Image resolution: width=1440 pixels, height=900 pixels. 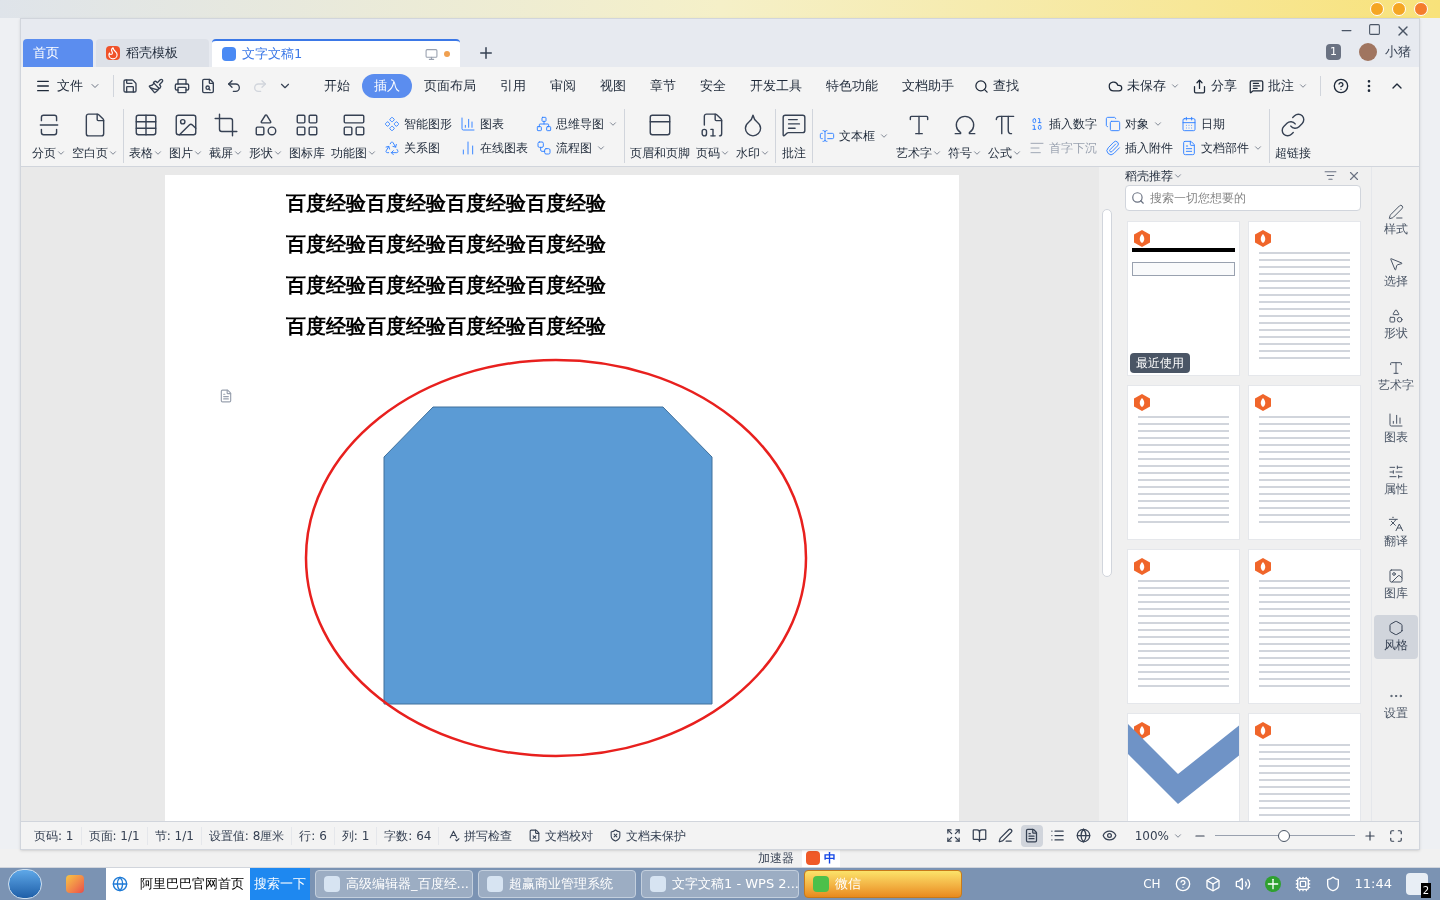 I want to click on side-tool: 图库, so click(x=1395, y=585).